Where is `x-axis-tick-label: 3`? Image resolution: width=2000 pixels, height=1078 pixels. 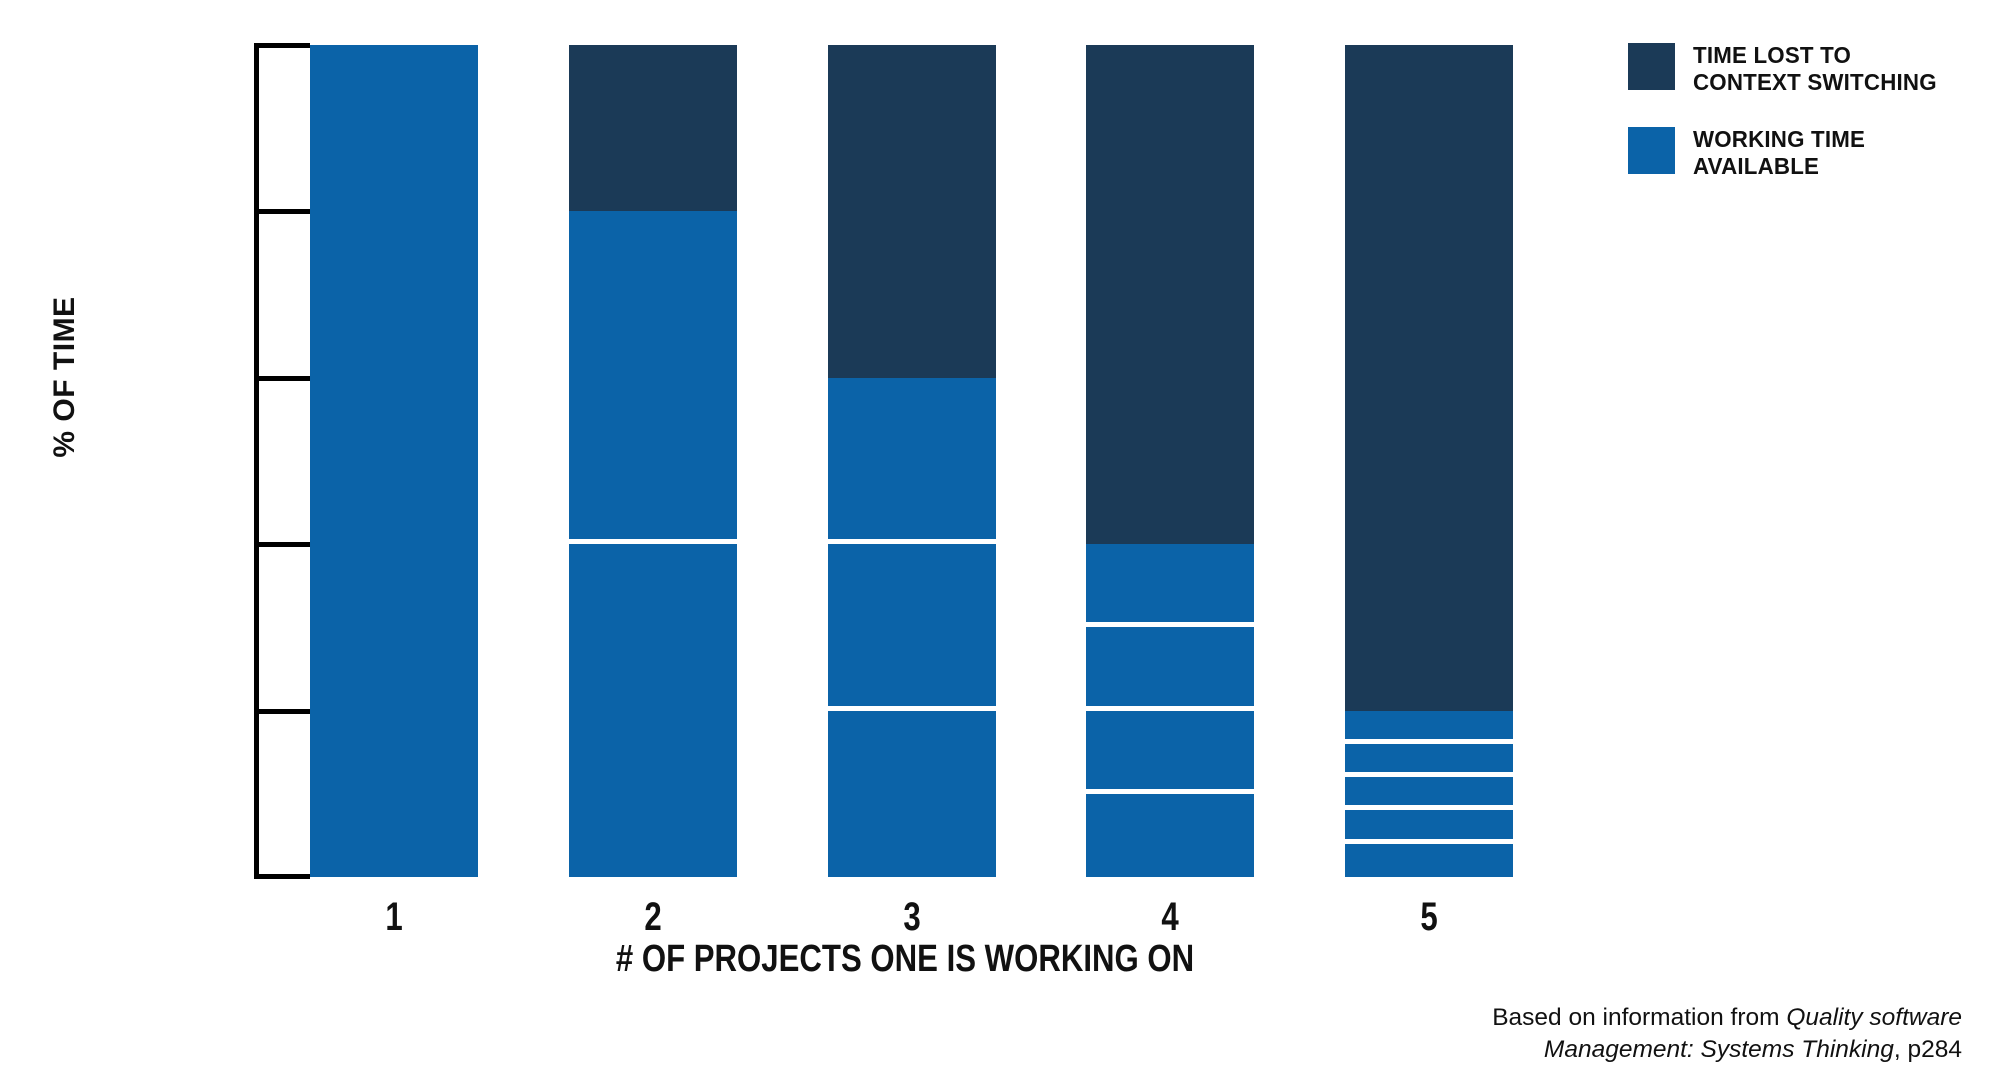 x-axis-tick-label: 3 is located at coordinates (911, 917).